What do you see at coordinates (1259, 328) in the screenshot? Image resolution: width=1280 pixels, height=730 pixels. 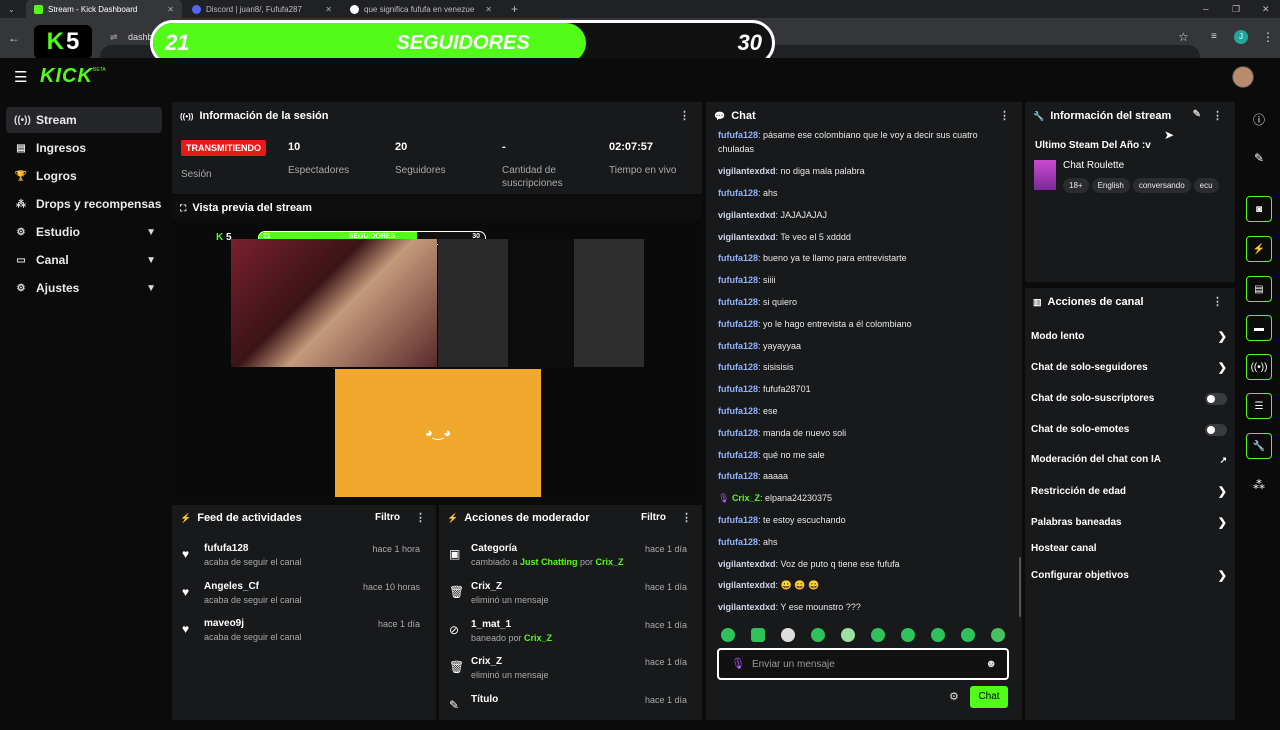 I see `chat-bubble-icon: ▬` at bounding box center [1259, 328].